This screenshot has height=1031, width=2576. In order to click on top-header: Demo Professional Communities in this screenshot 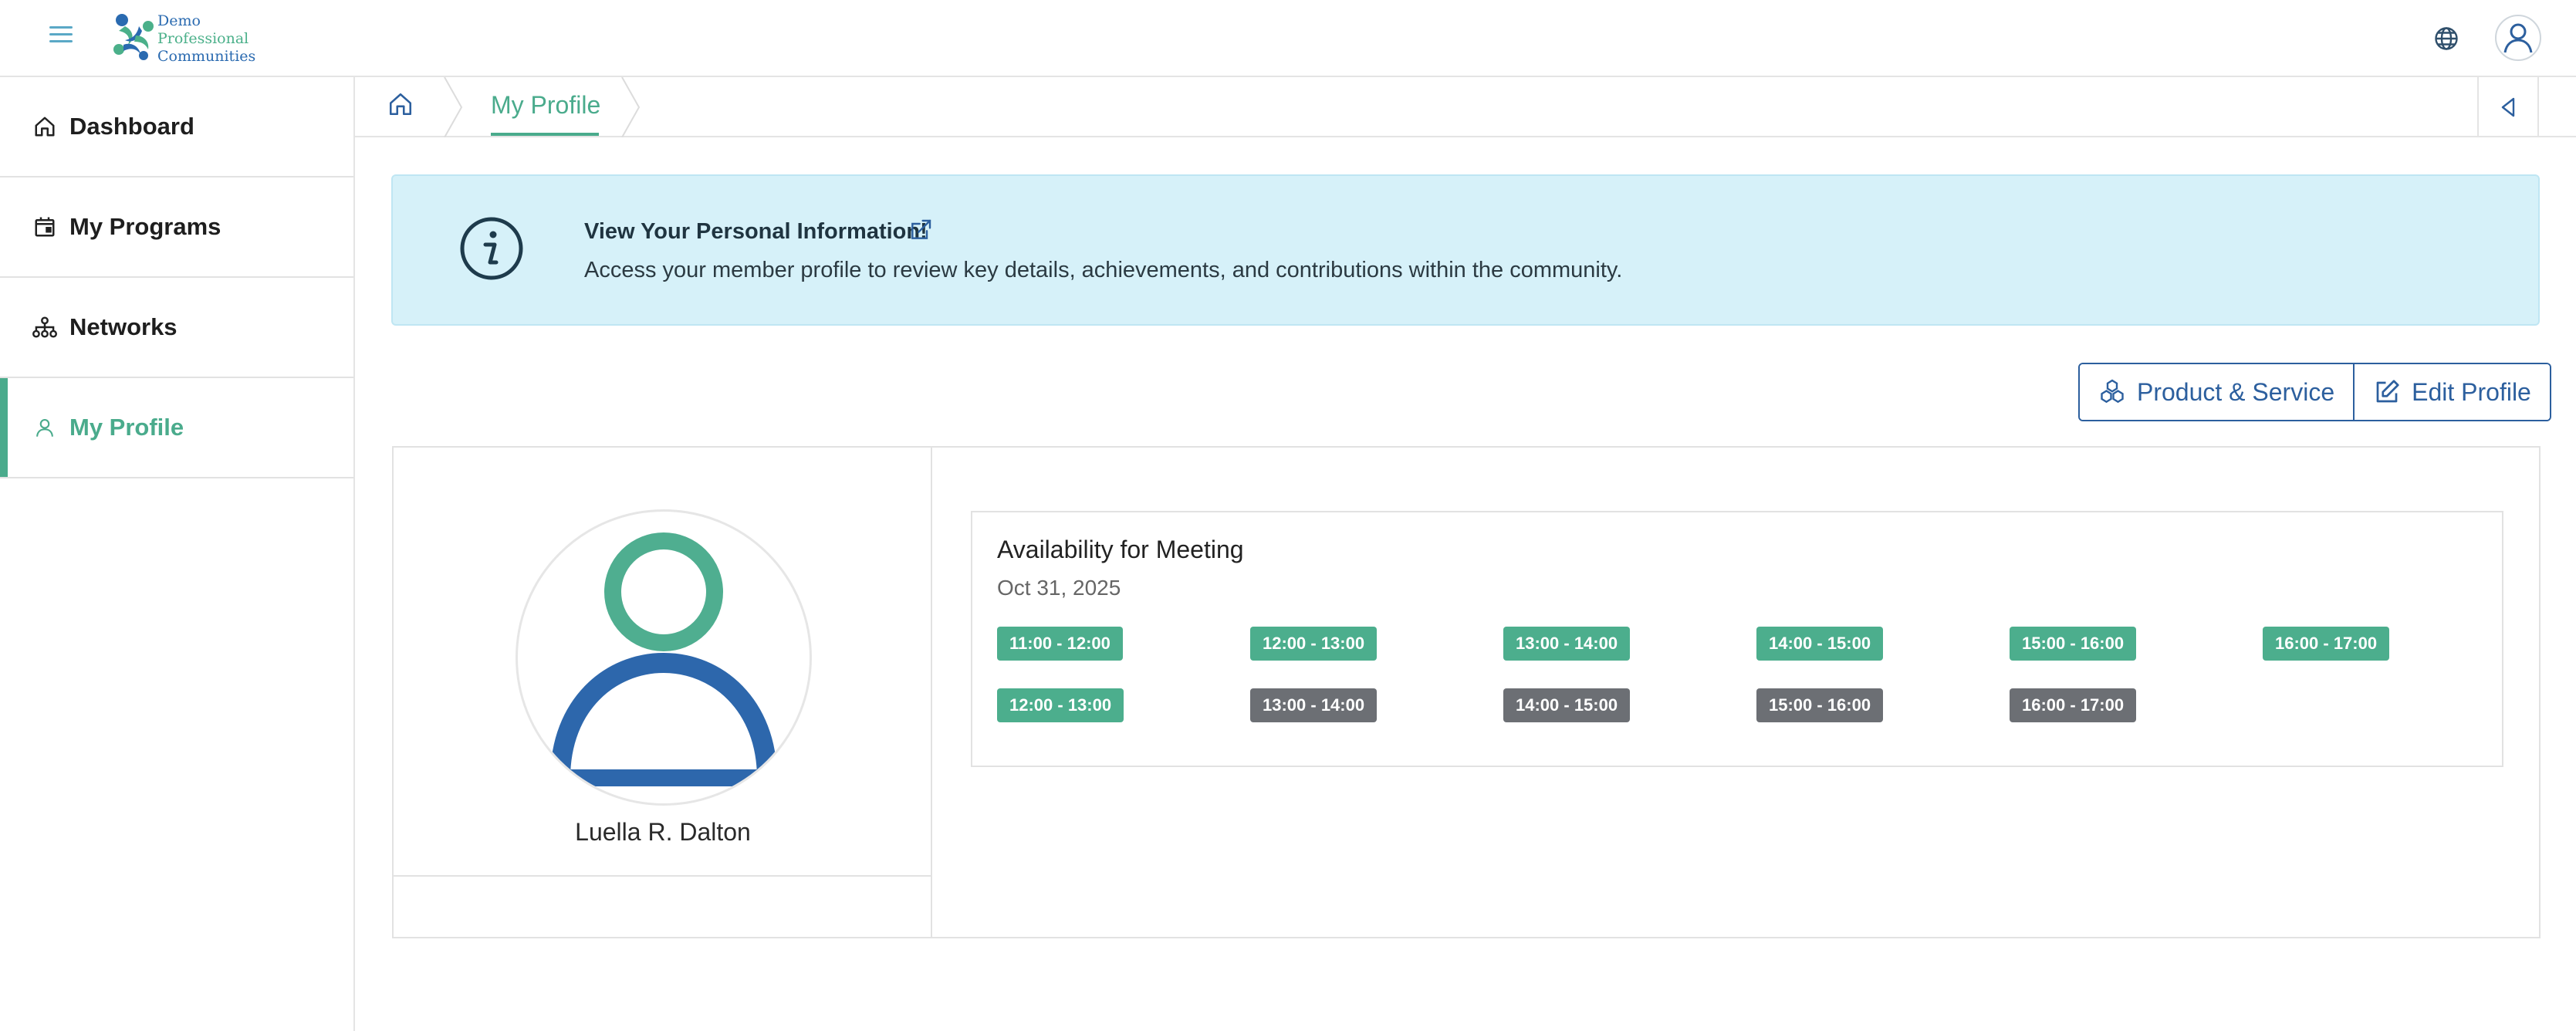, I will do `click(1288, 38)`.